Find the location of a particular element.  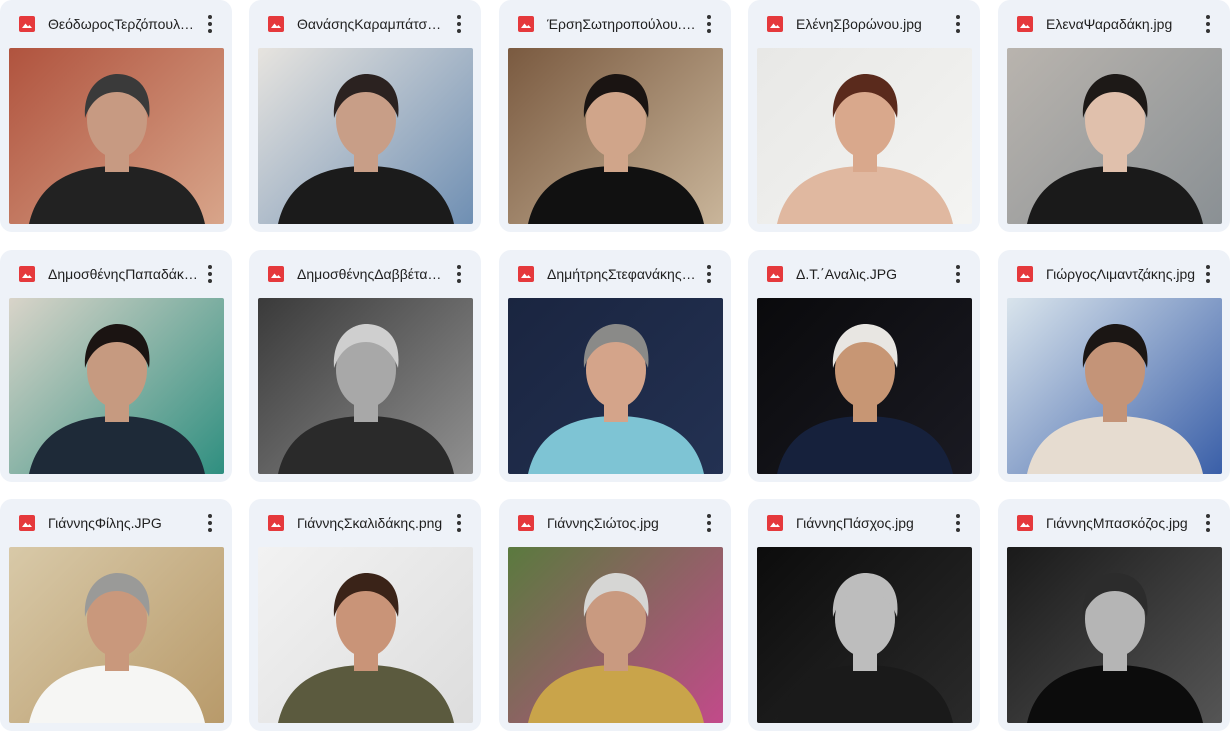

file-card-header: ΔημοσθένηςΠαπαδάκης.jpg is located at coordinates (116, 274).